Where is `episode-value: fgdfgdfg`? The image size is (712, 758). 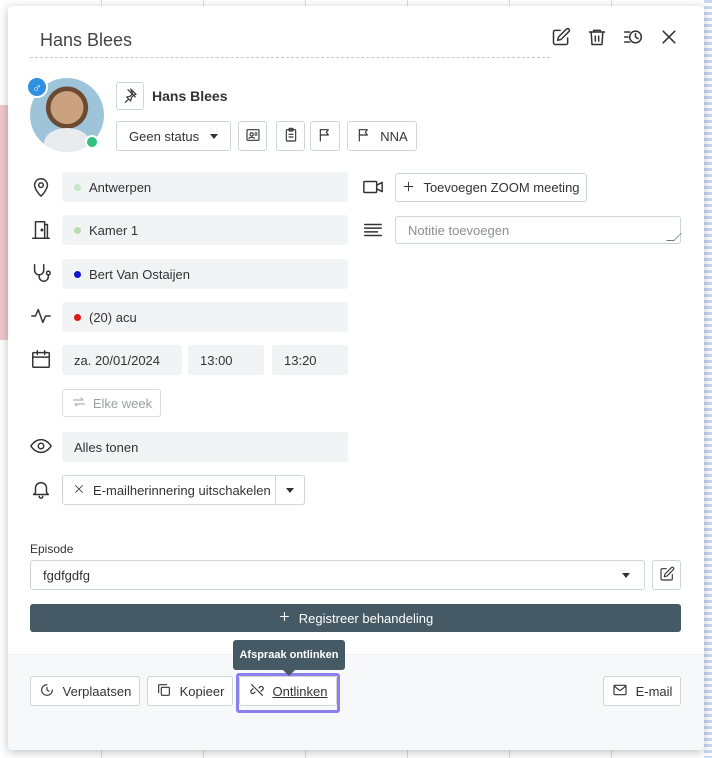 episode-value: fgdfgdfg is located at coordinates (66, 575).